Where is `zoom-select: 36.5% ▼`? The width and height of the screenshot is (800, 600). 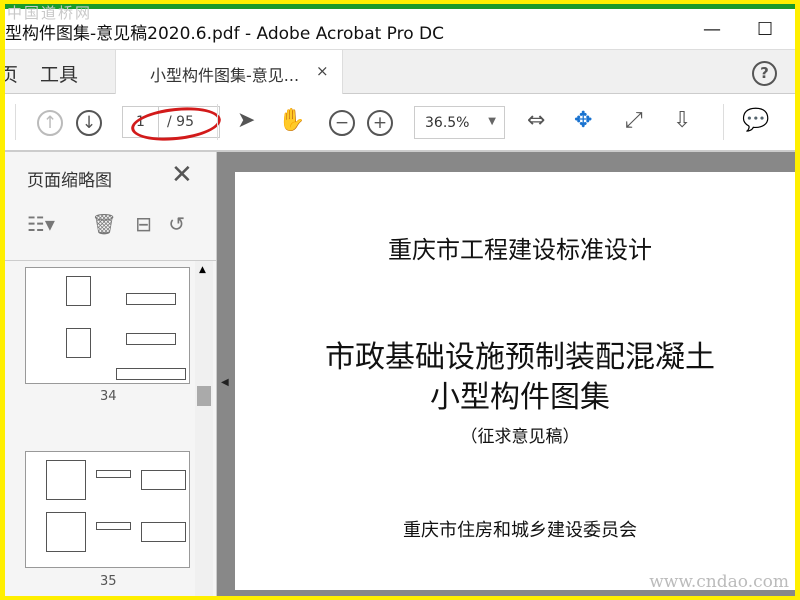
zoom-select: 36.5% ▼ is located at coordinates (459, 122).